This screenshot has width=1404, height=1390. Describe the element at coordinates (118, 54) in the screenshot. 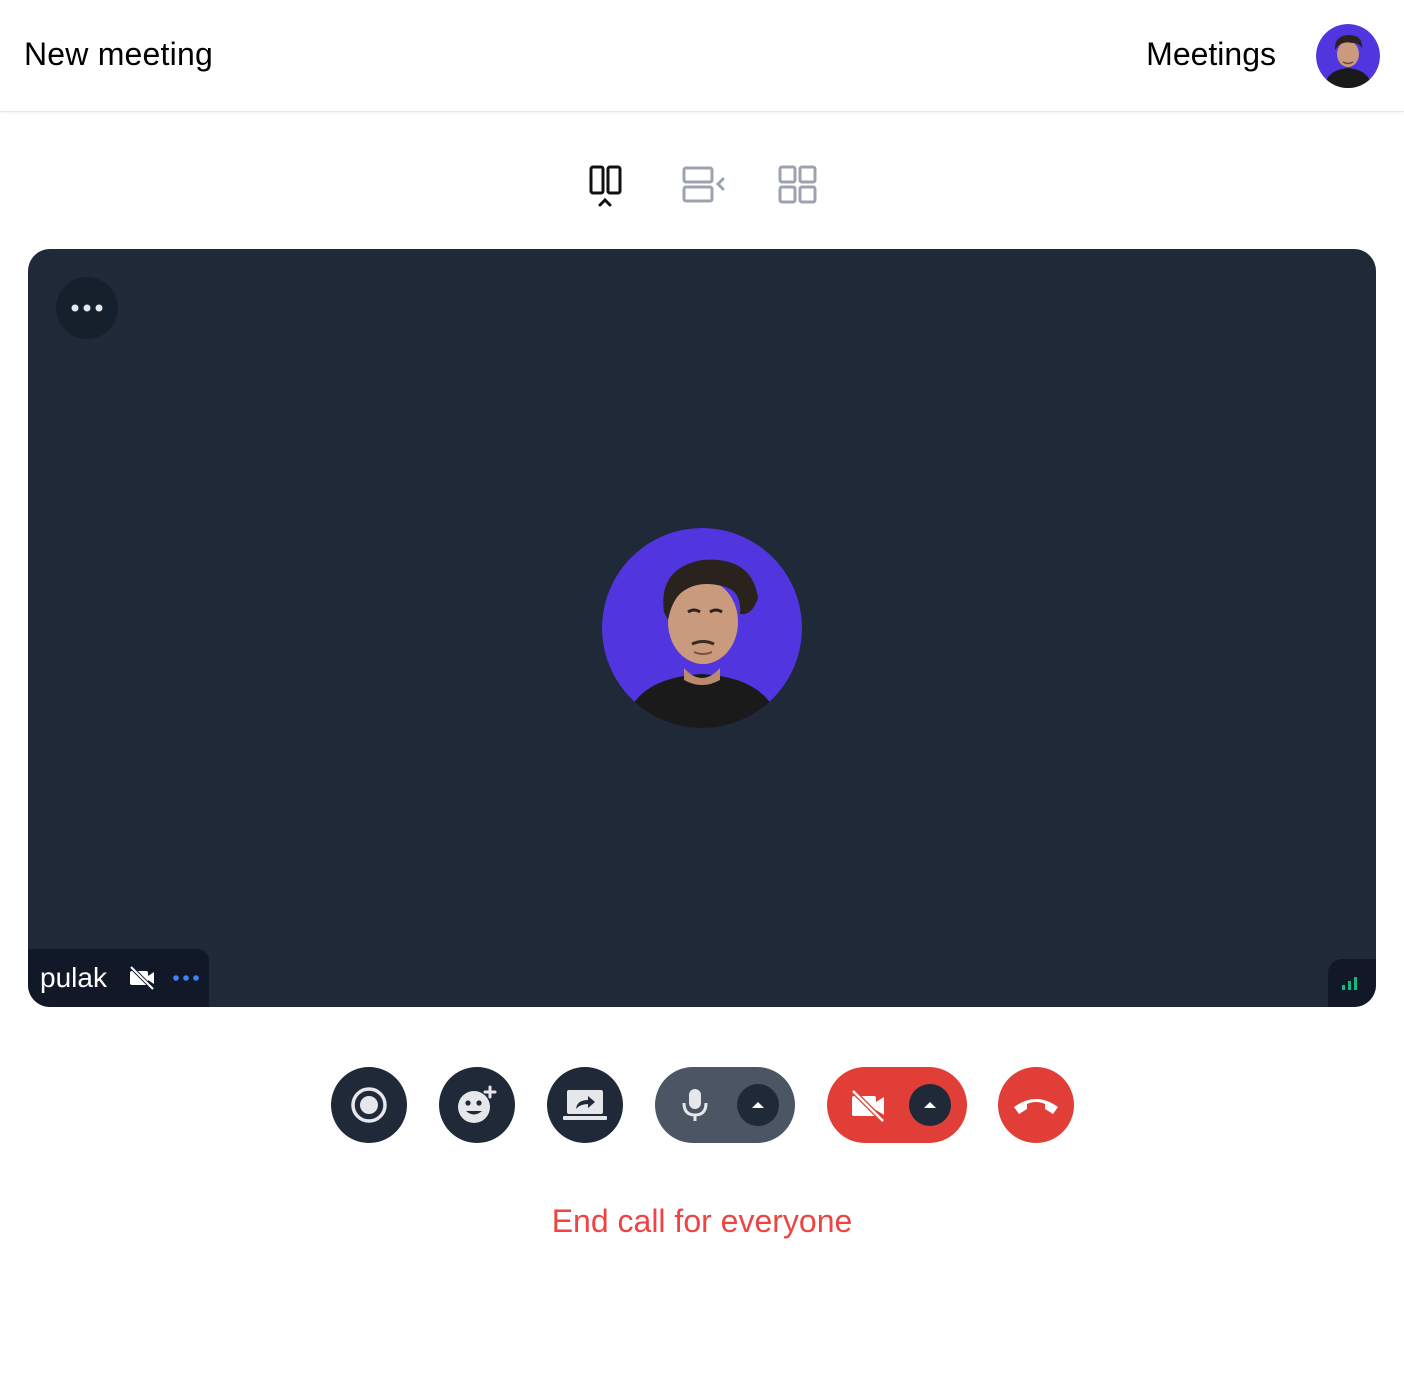

I see `page-title: New meeting` at that location.